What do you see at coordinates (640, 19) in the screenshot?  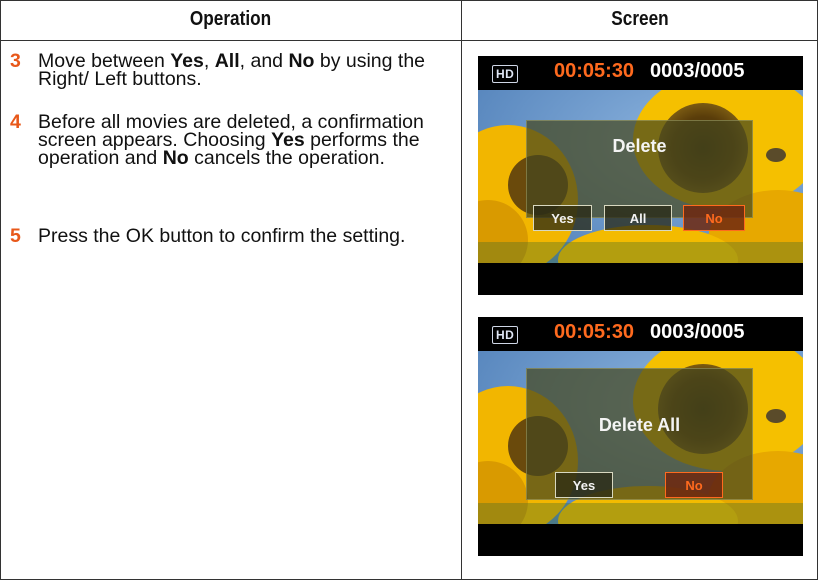 I see `header-screen: Screen` at bounding box center [640, 19].